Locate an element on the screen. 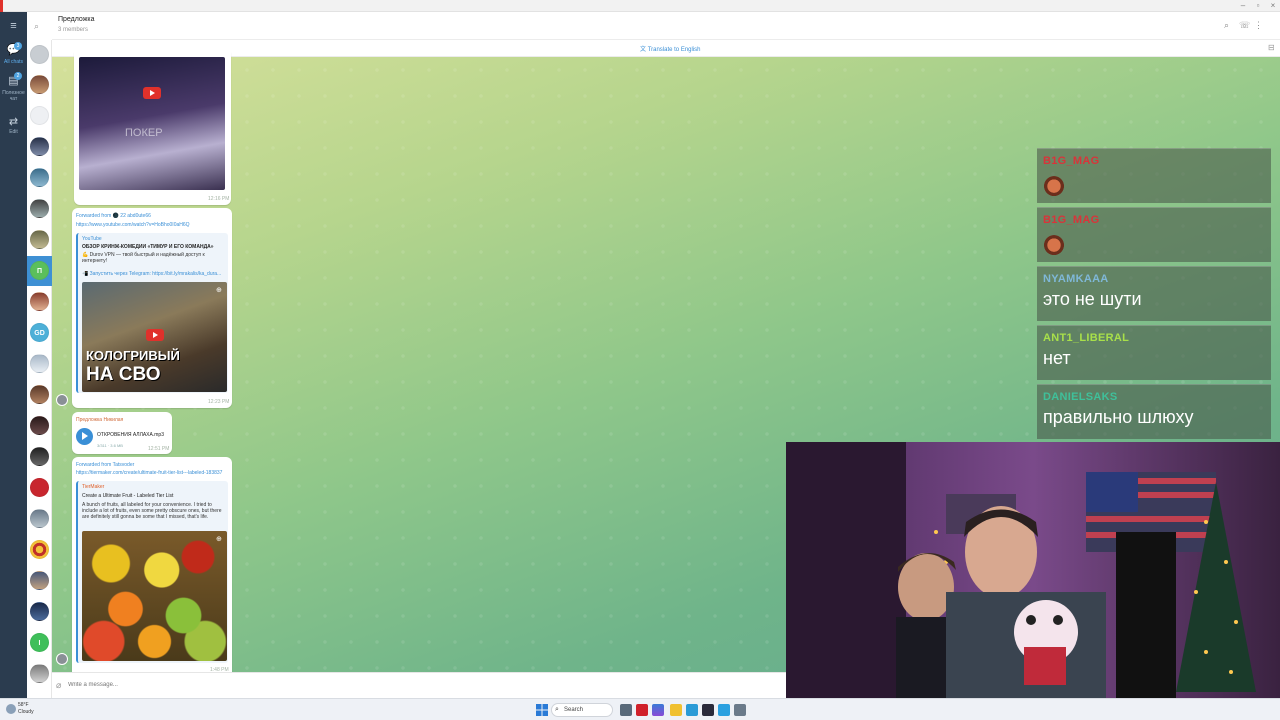 This screenshot has width=1280, height=720. folder-label: Edit is located at coordinates (13, 132).